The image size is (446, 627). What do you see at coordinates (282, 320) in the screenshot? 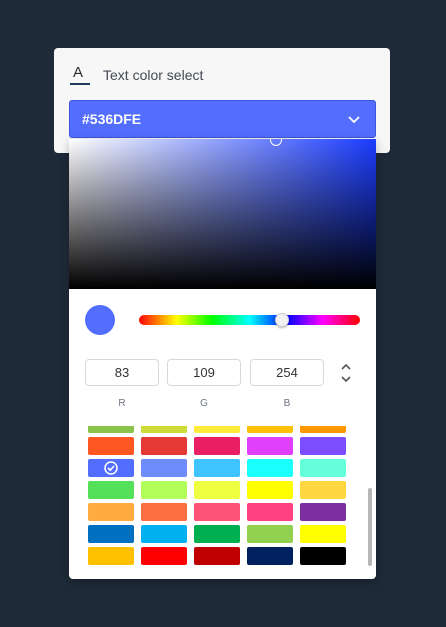
I see `hue-slider-handle` at bounding box center [282, 320].